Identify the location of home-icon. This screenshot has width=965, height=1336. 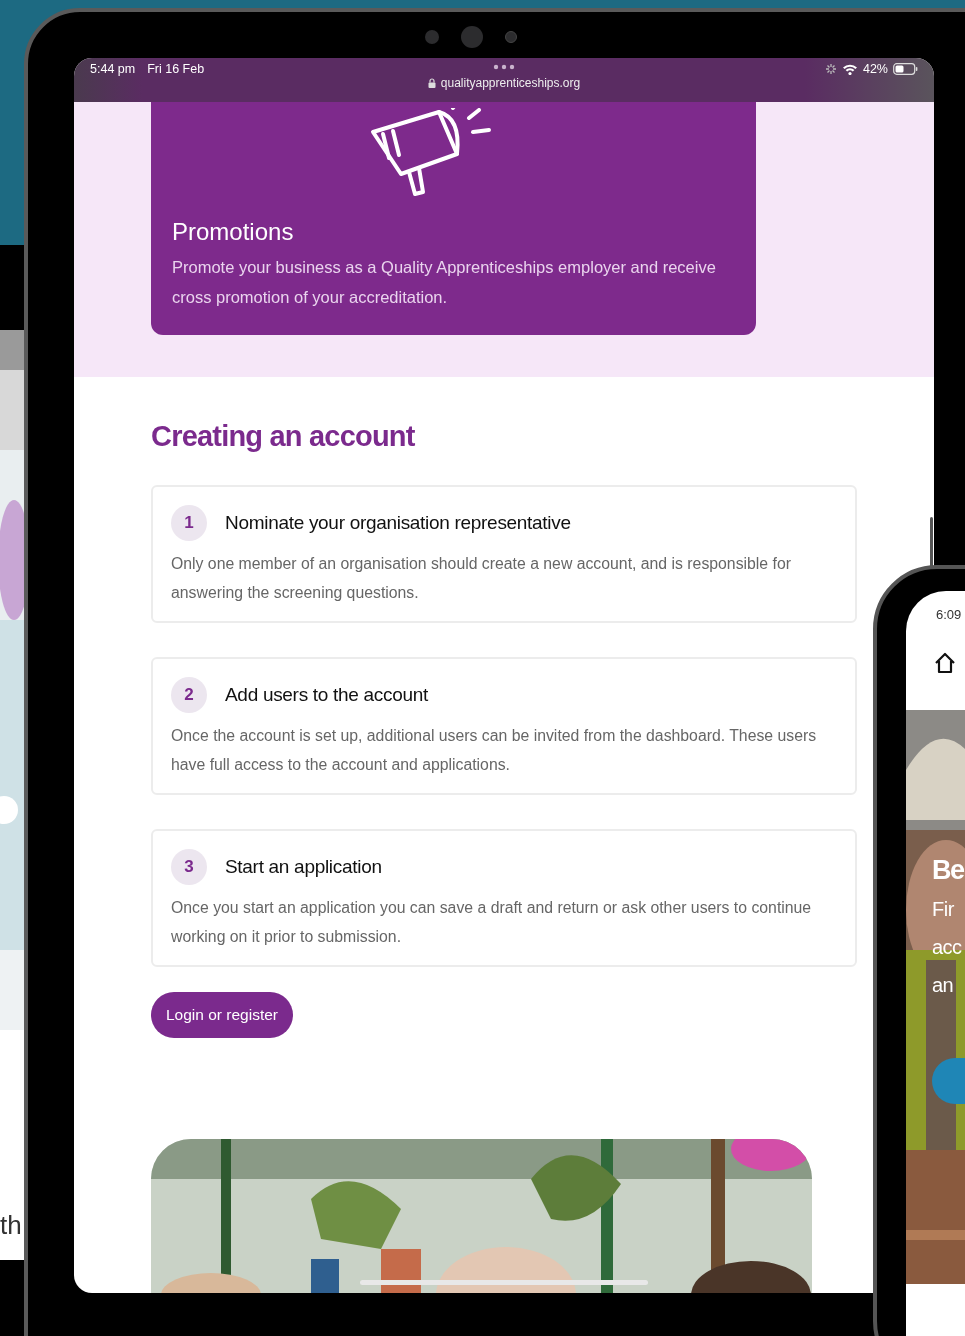
(945, 663).